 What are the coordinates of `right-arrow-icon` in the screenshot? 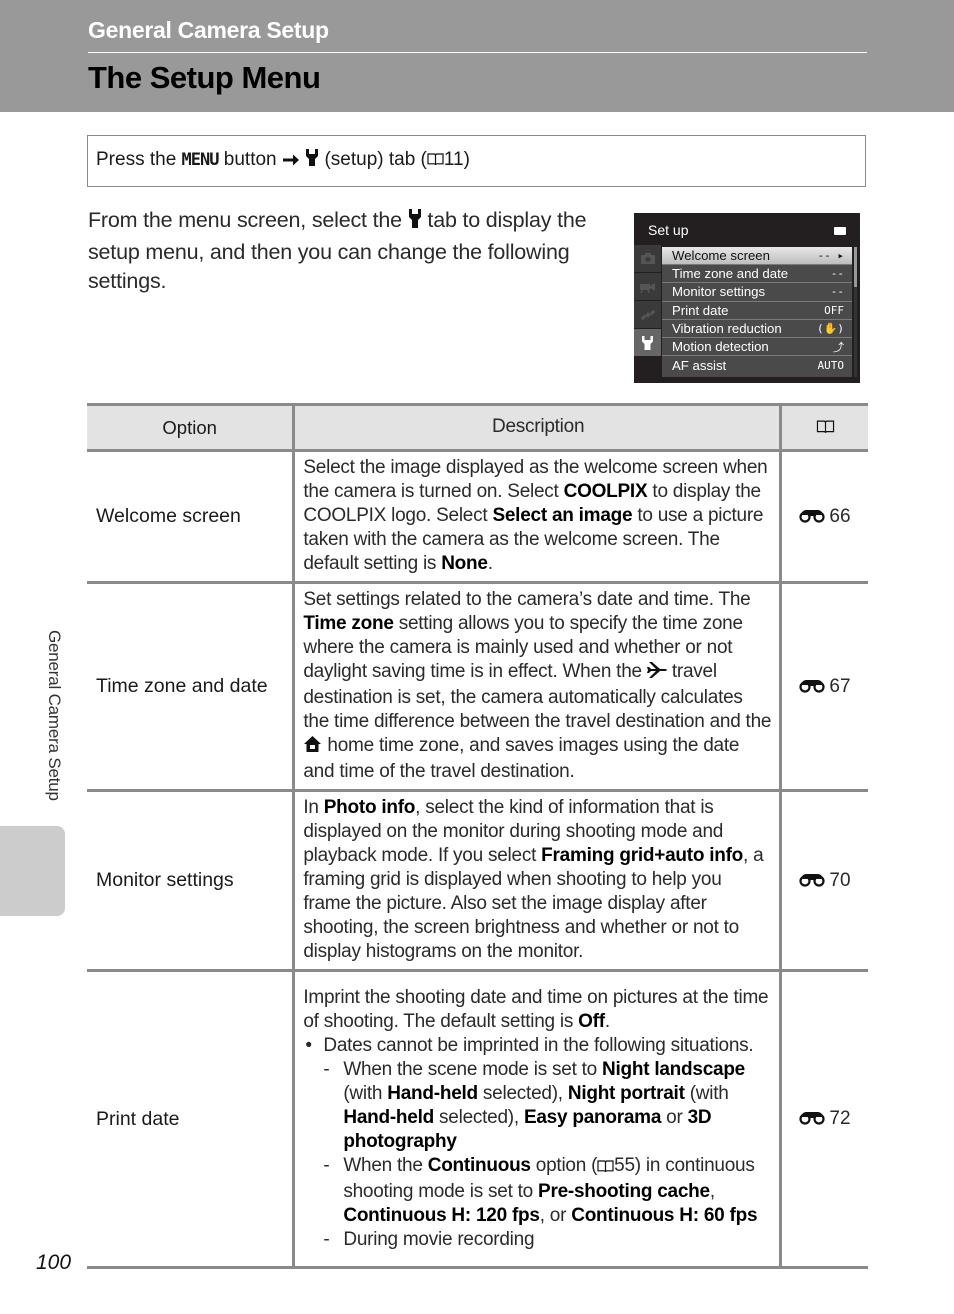 It's located at (291, 162).